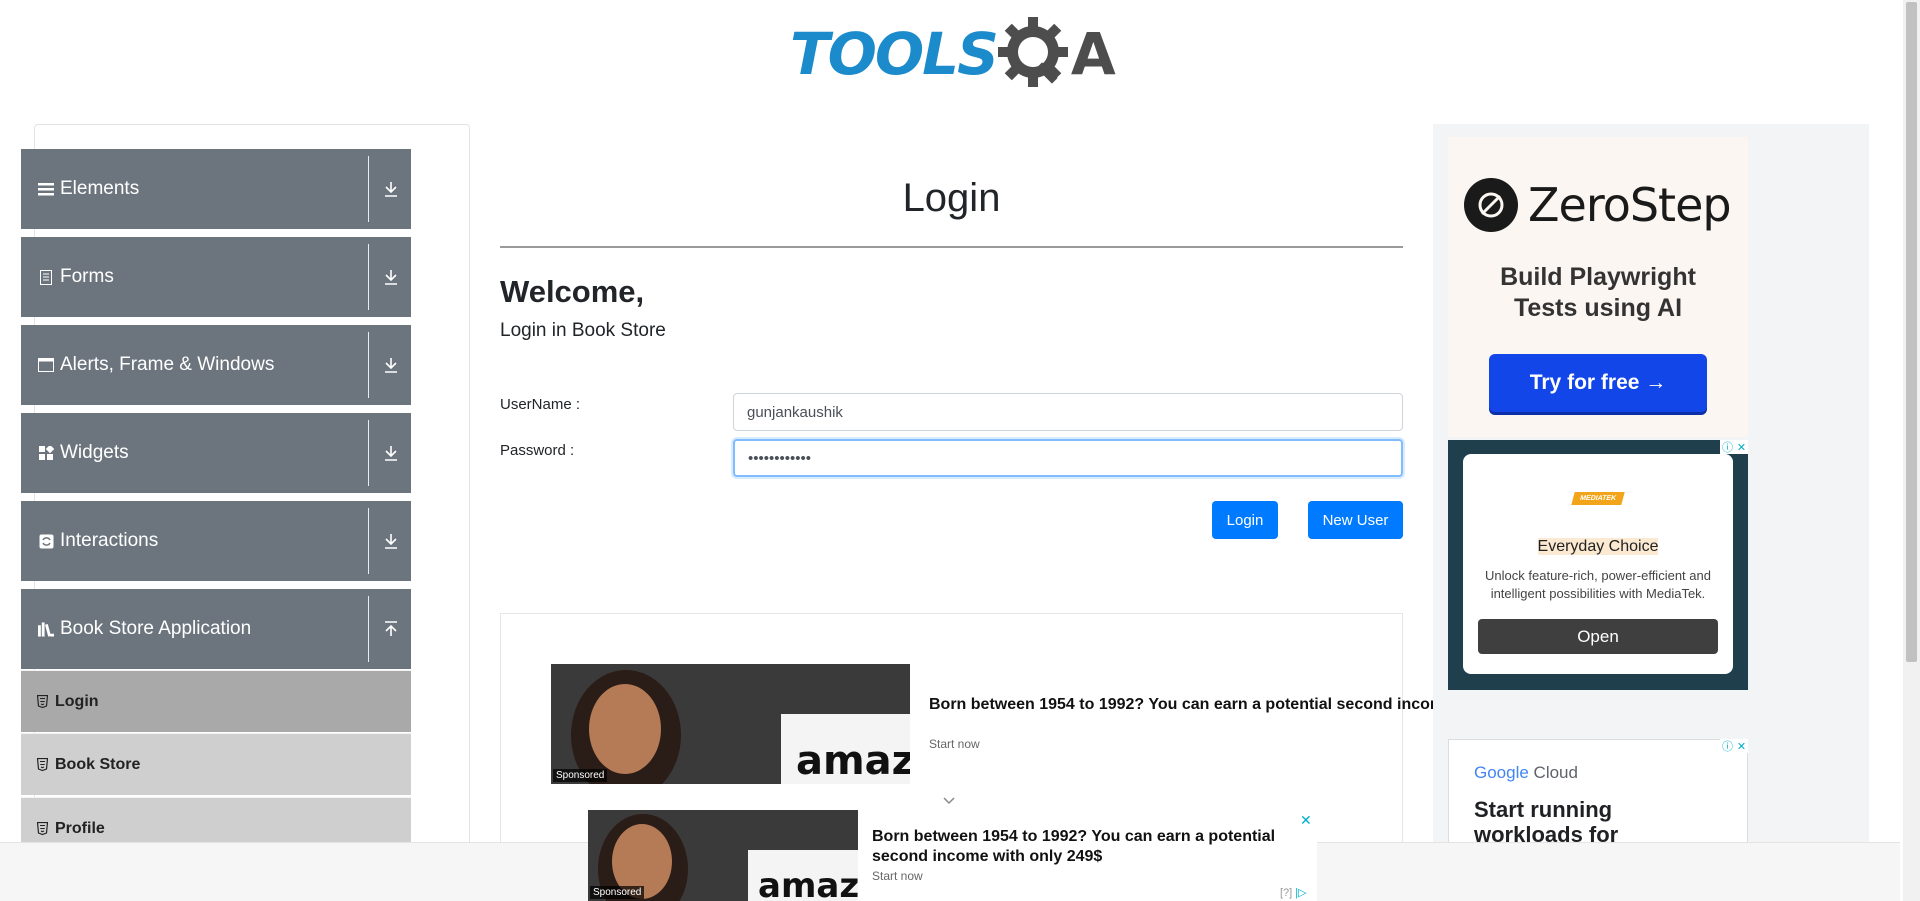 The height and width of the screenshot is (901, 1920). Describe the element at coordinates (949, 801) in the screenshot. I see `chevron-down-icon` at that location.